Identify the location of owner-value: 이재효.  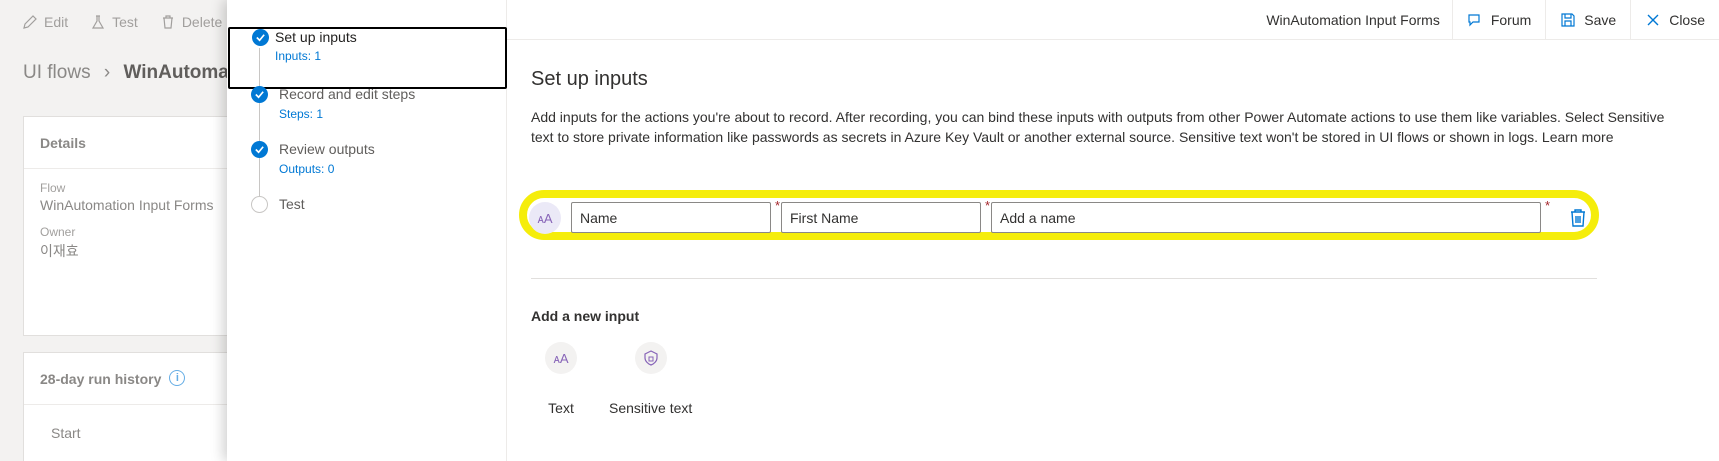
(59, 251).